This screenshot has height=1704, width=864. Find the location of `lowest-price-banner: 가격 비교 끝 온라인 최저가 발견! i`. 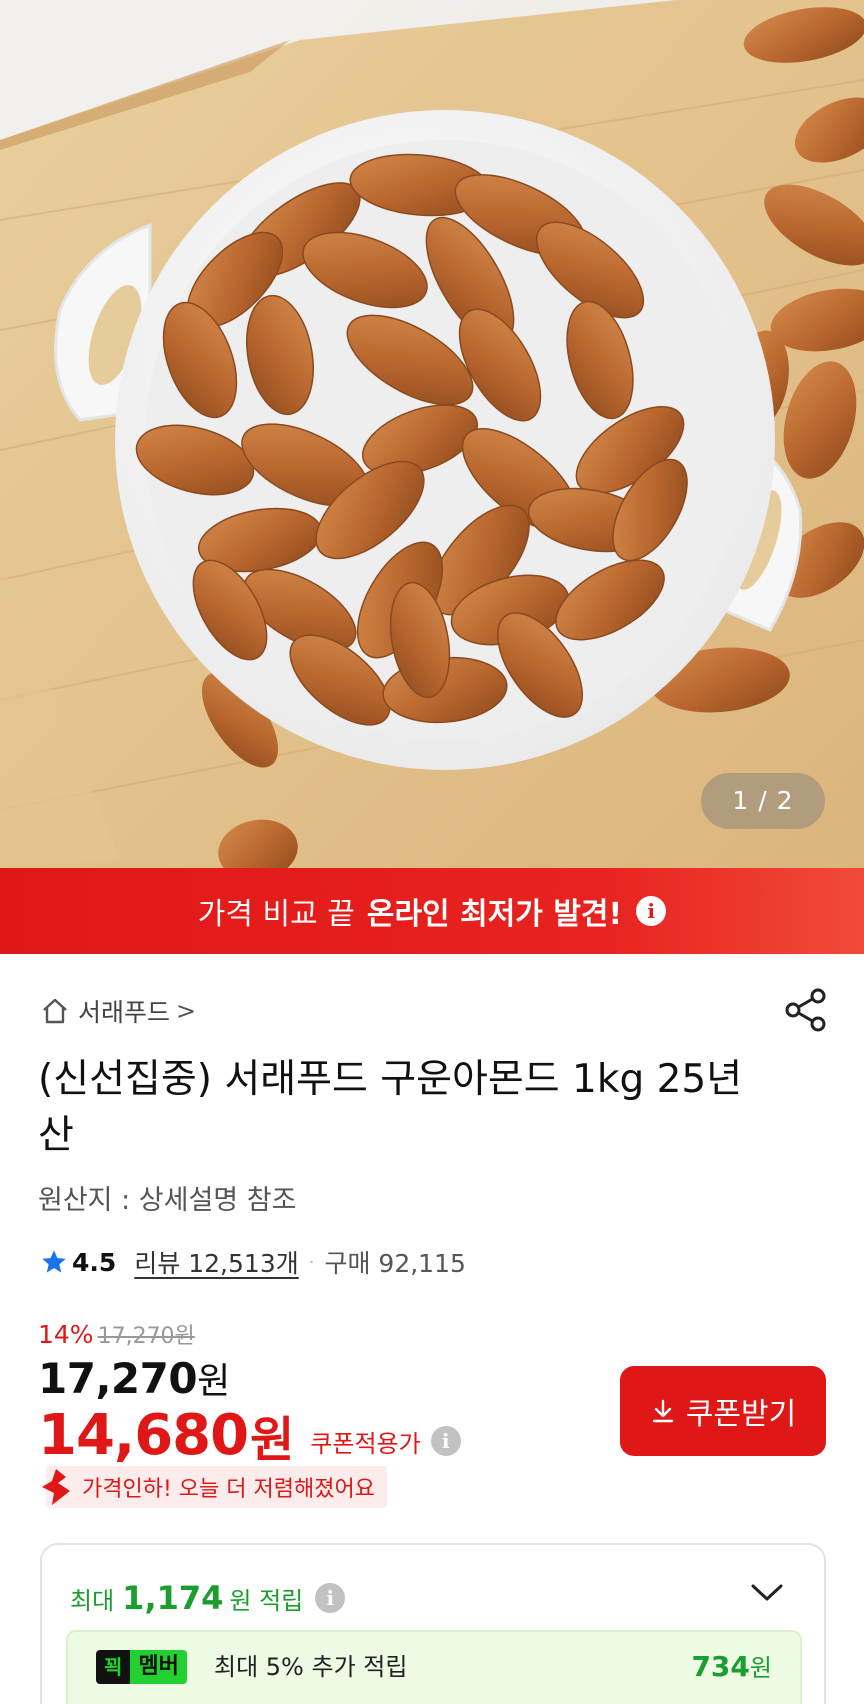

lowest-price-banner: 가격 비교 끝 온라인 최저가 발견! i is located at coordinates (432, 911).